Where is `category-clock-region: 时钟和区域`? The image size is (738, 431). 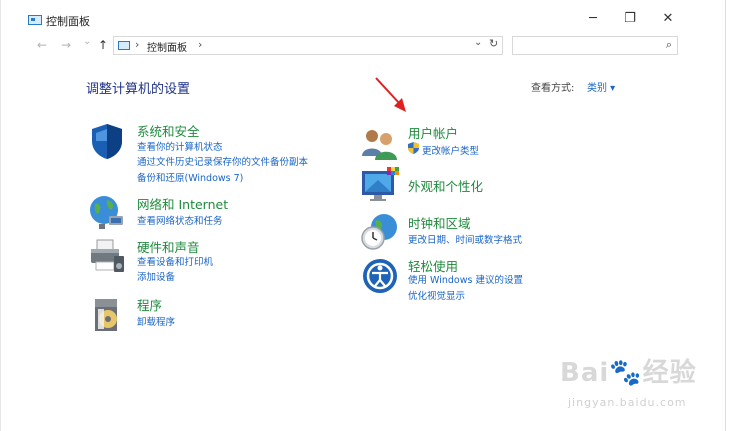 category-clock-region: 时钟和区域 is located at coordinates (439, 222).